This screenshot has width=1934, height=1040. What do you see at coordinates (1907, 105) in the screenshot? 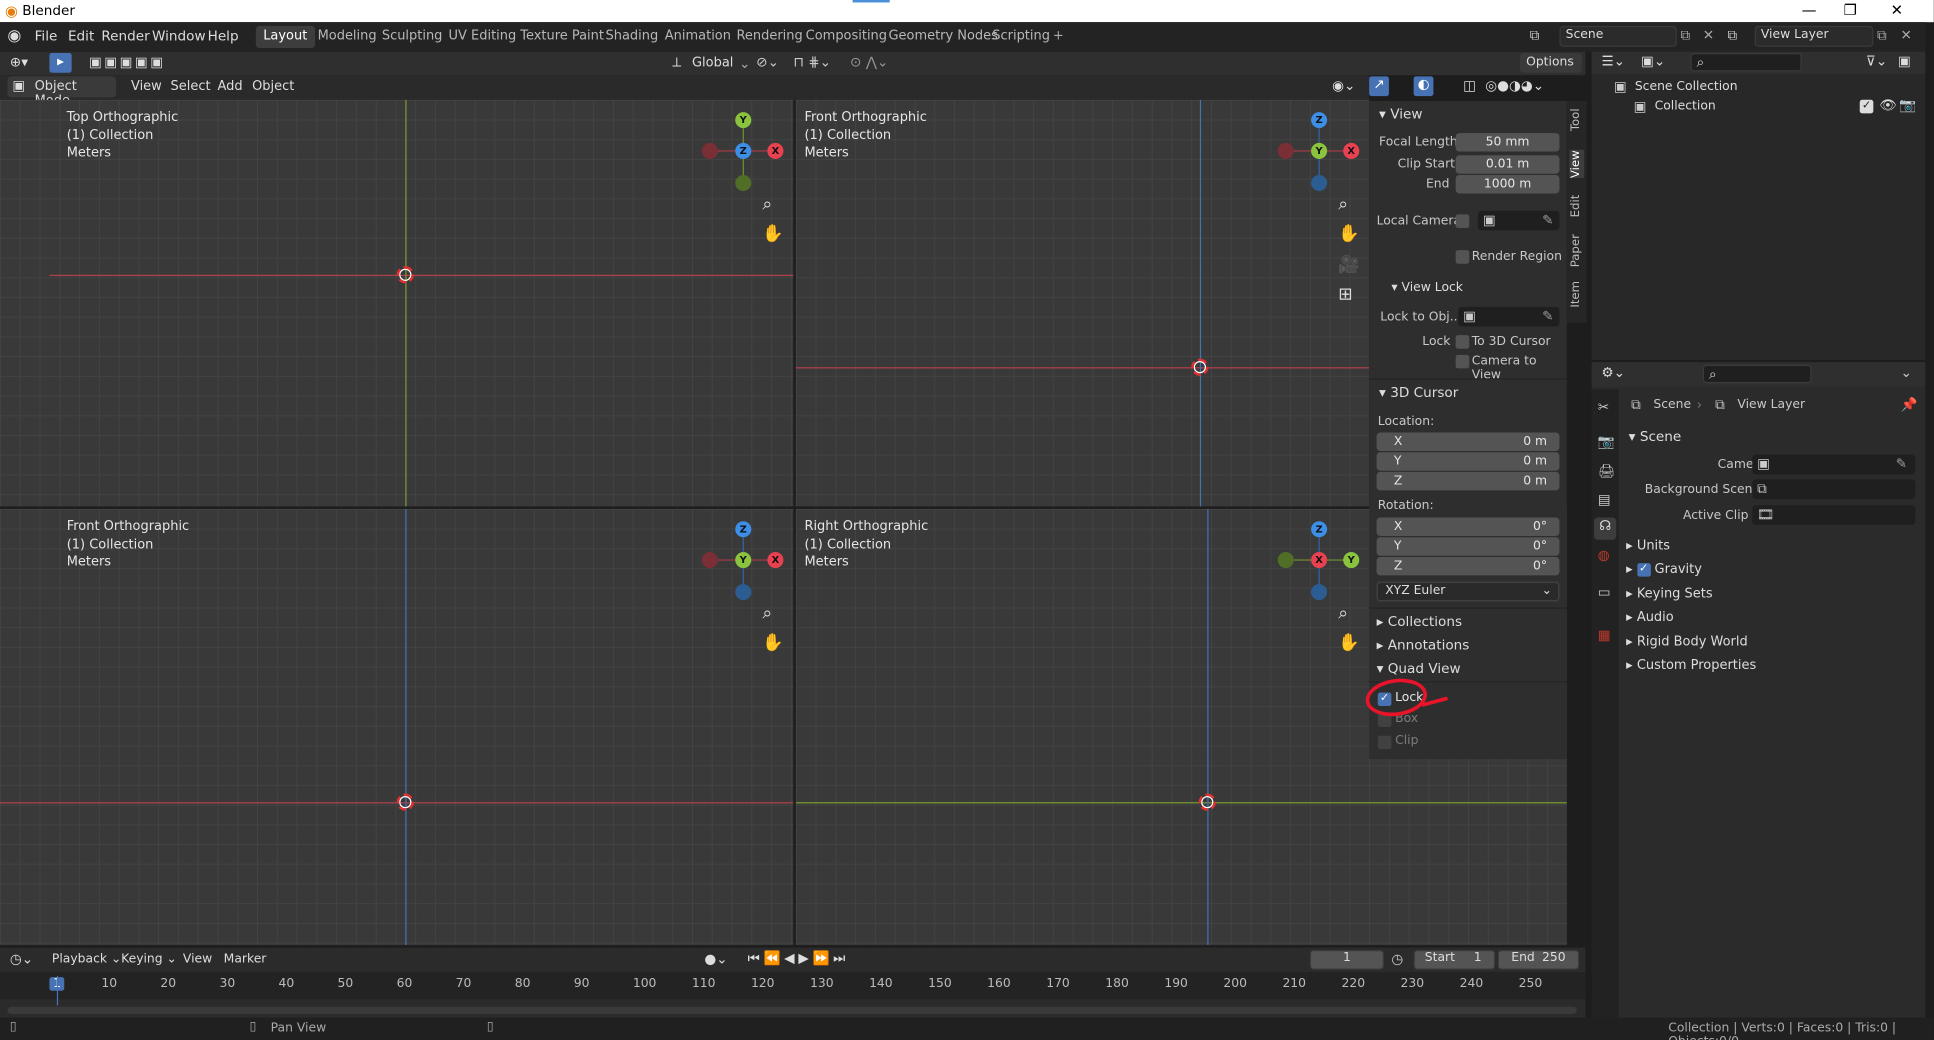
I see `render-camera-icon: 📷` at bounding box center [1907, 105].